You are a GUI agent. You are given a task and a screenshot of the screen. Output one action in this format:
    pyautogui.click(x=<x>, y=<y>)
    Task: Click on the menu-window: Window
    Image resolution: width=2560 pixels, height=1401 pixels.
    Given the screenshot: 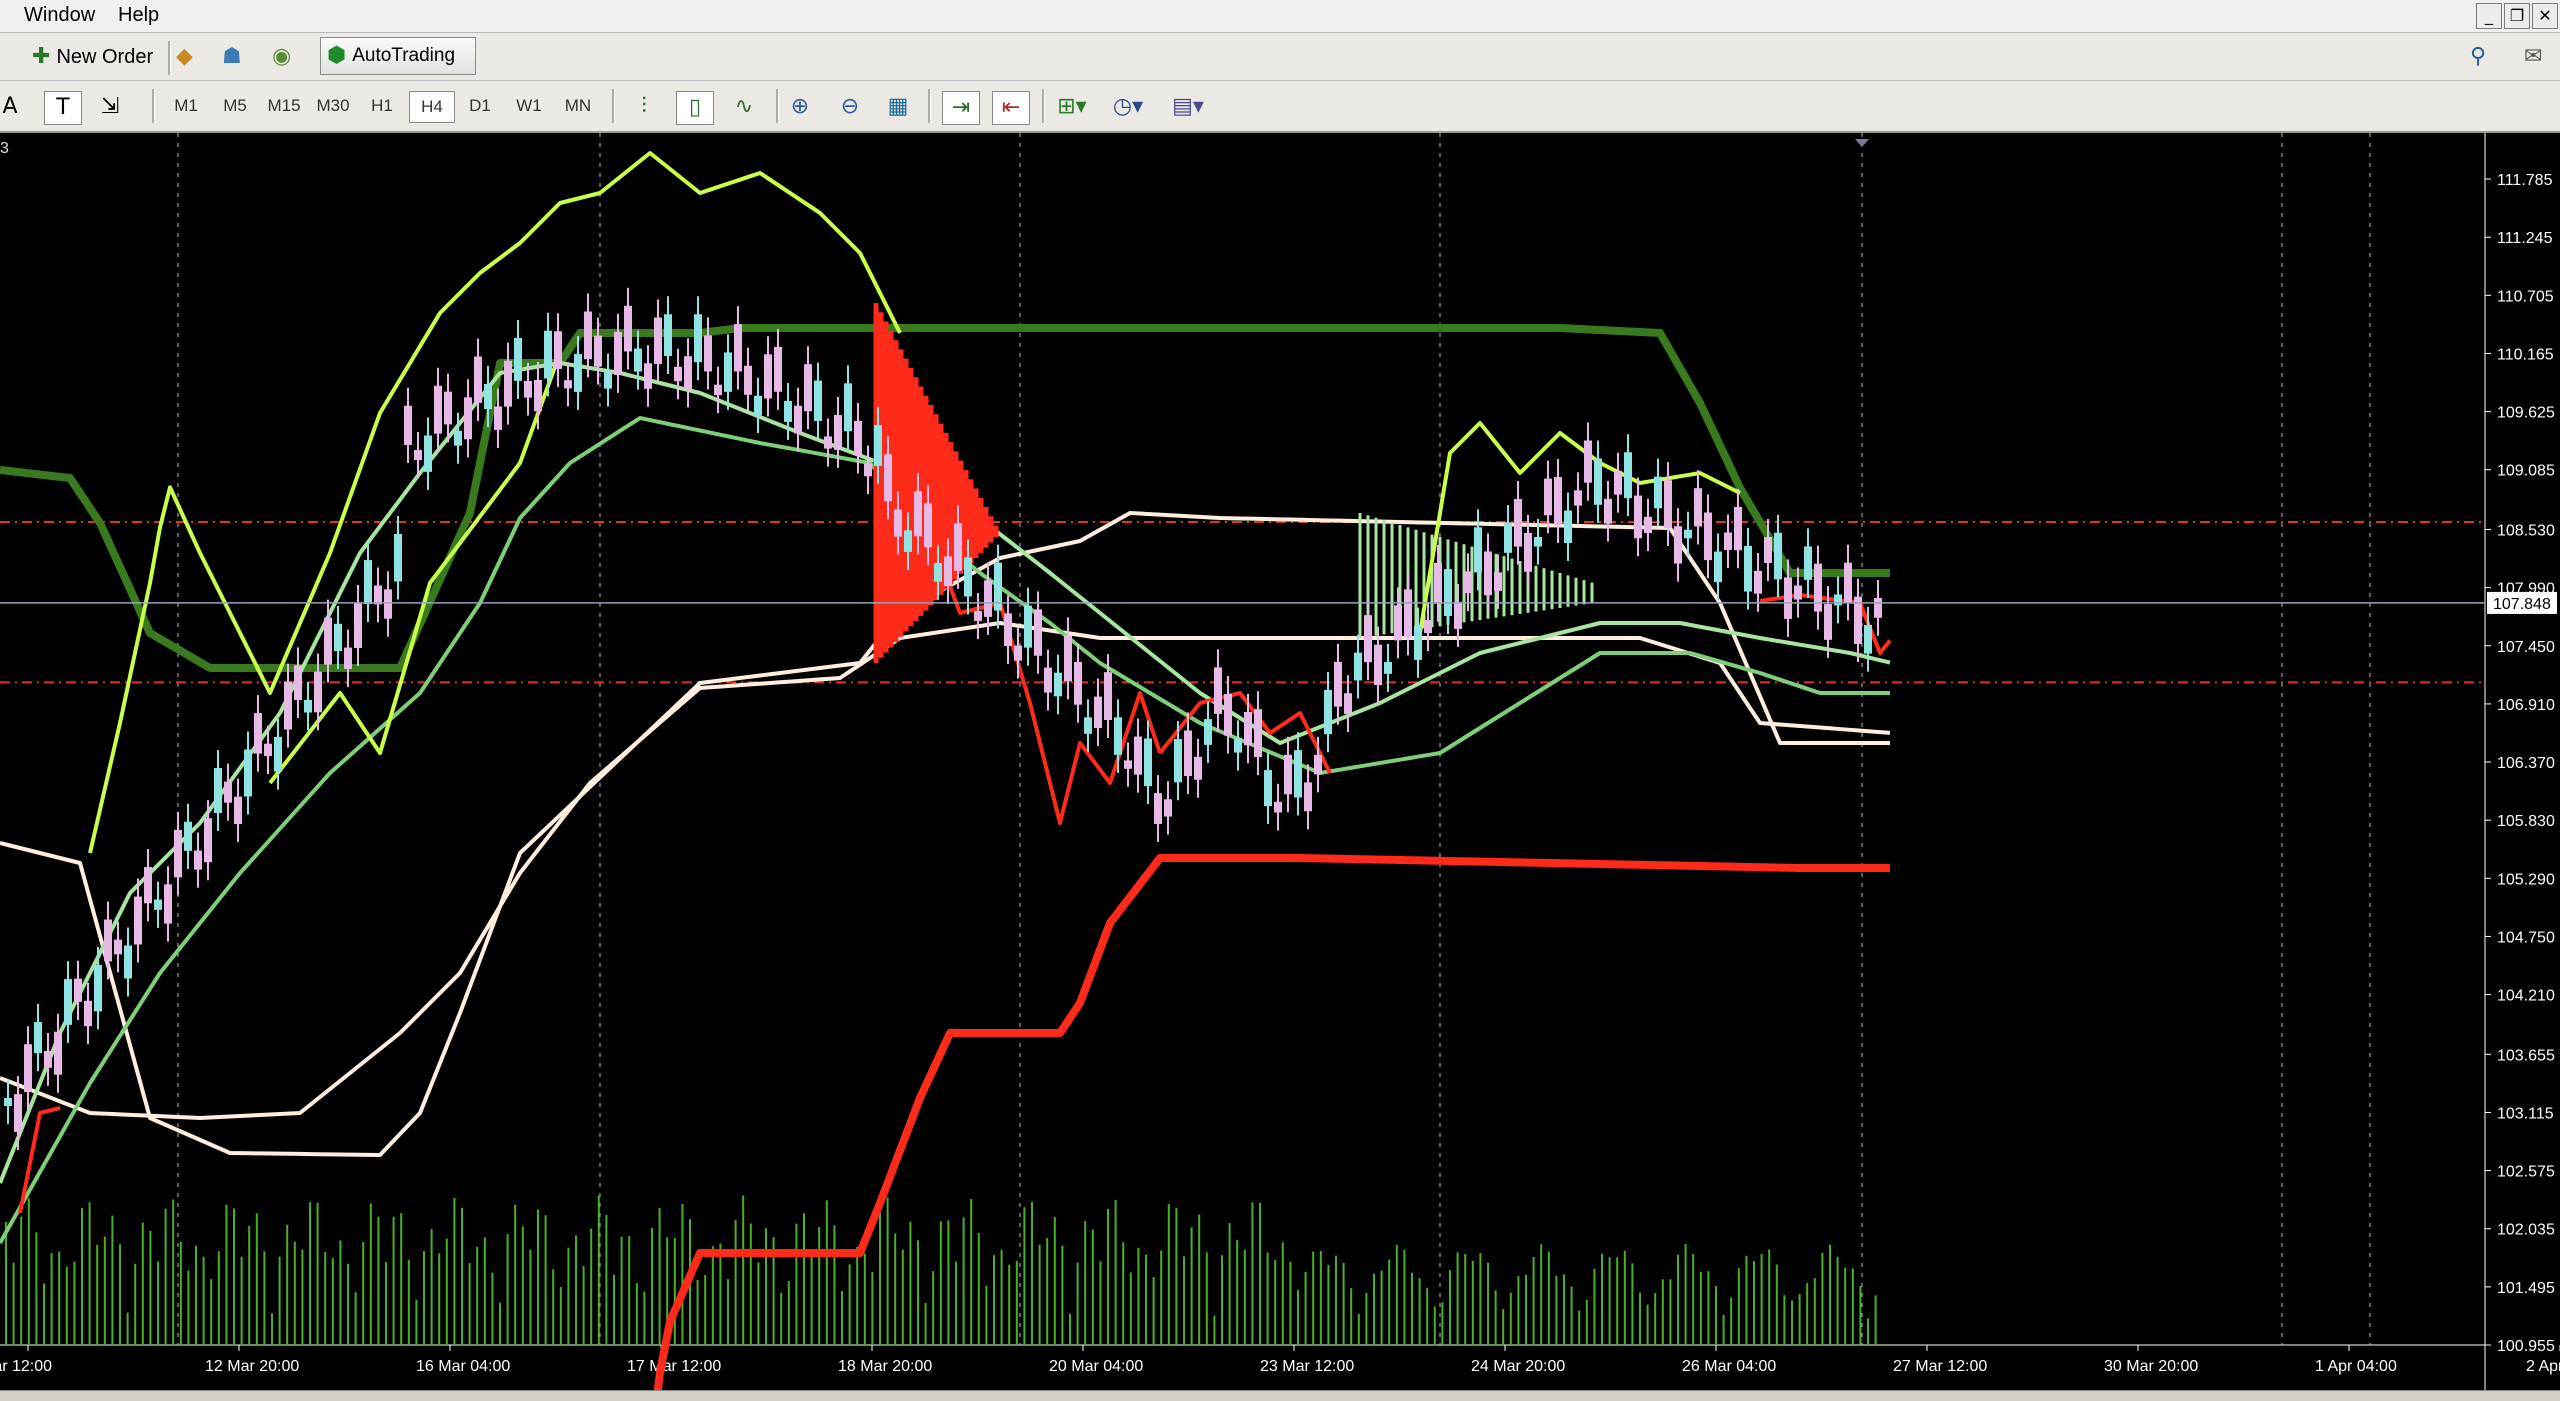 What is the action you would take?
    pyautogui.click(x=59, y=15)
    